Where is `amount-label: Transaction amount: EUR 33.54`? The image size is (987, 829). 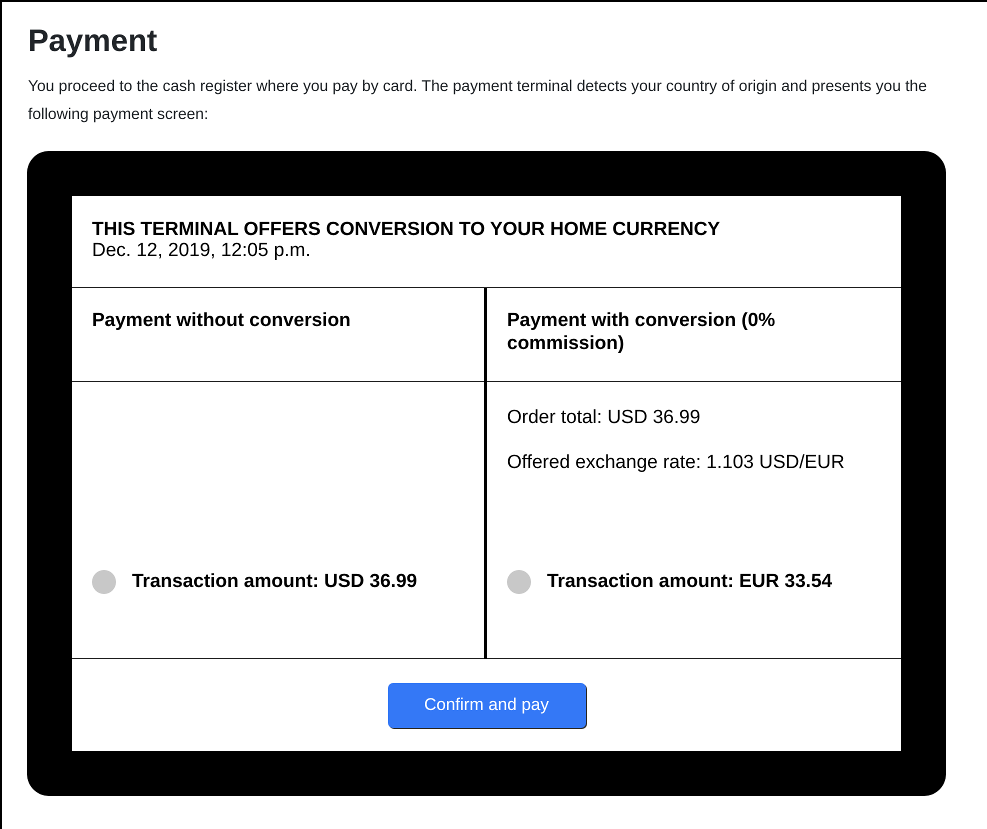
amount-label: Transaction amount: EUR 33.54 is located at coordinates (689, 582).